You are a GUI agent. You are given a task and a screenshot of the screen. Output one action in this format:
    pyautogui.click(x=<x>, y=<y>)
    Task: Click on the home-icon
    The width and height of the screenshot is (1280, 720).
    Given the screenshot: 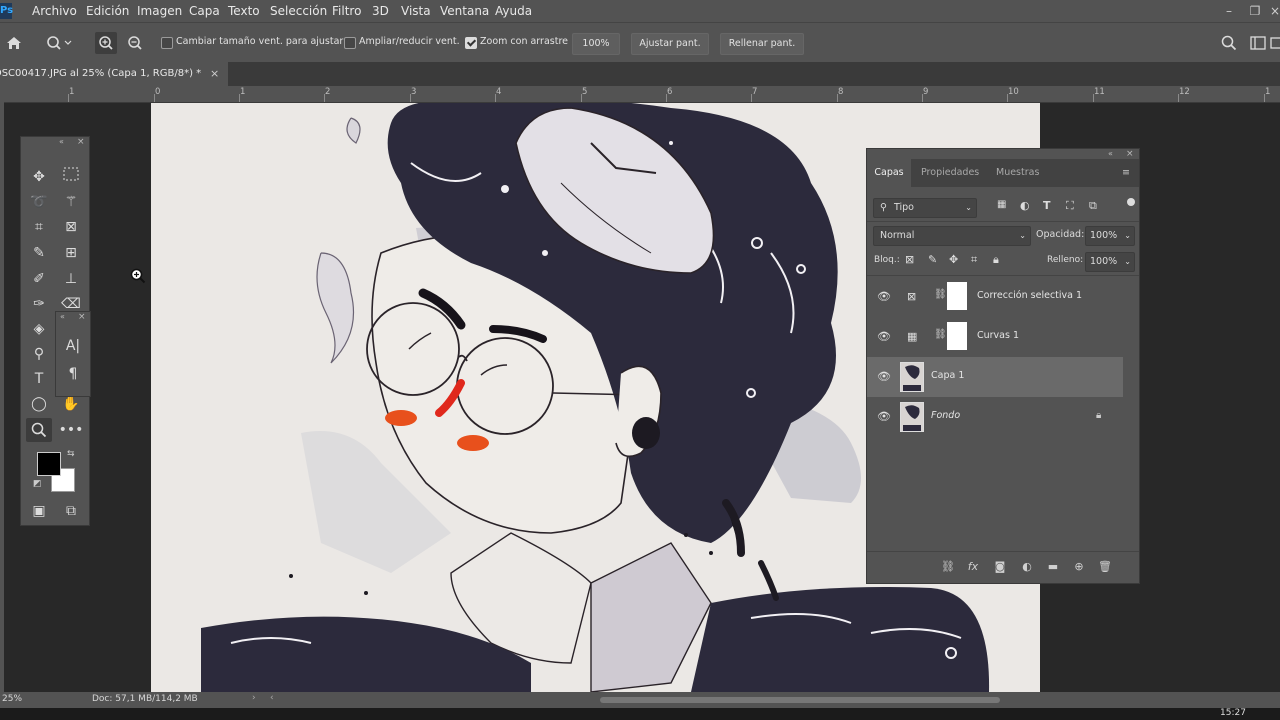 What is the action you would take?
    pyautogui.click(x=14, y=43)
    